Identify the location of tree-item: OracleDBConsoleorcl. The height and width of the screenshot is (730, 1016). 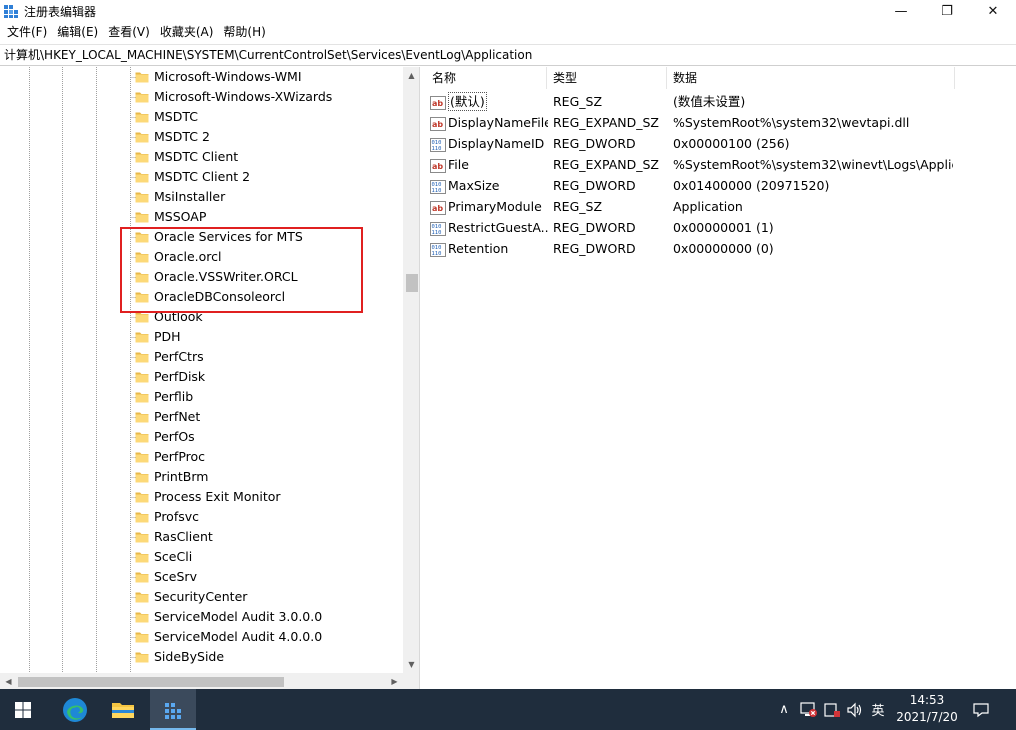
(210, 297).